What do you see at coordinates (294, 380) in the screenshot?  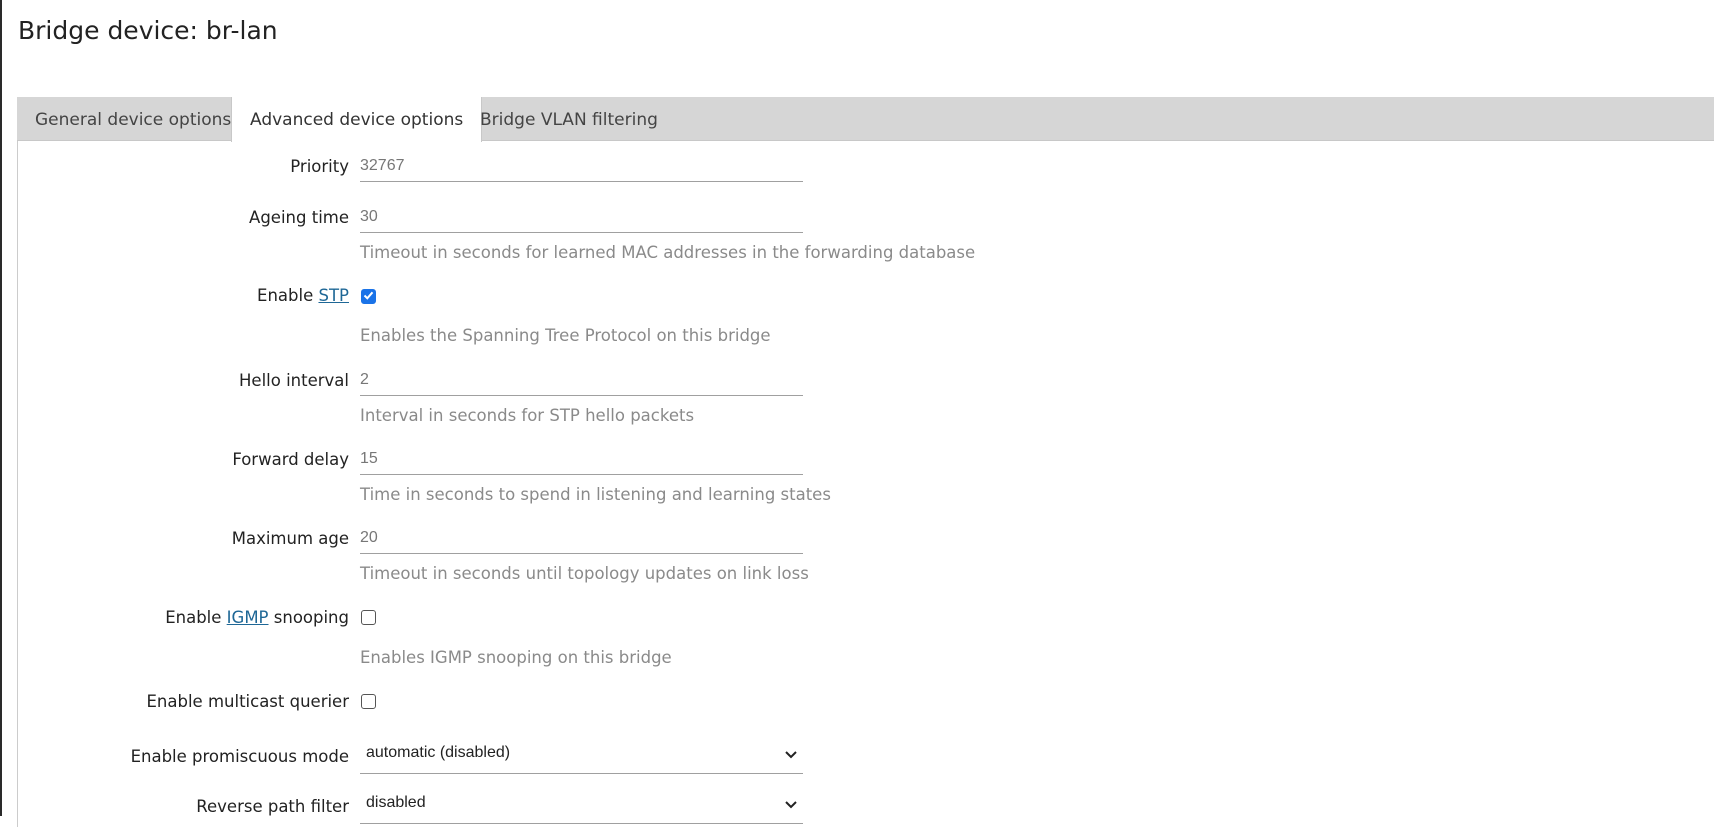 I see `hello-interval-label: Hello interval` at bounding box center [294, 380].